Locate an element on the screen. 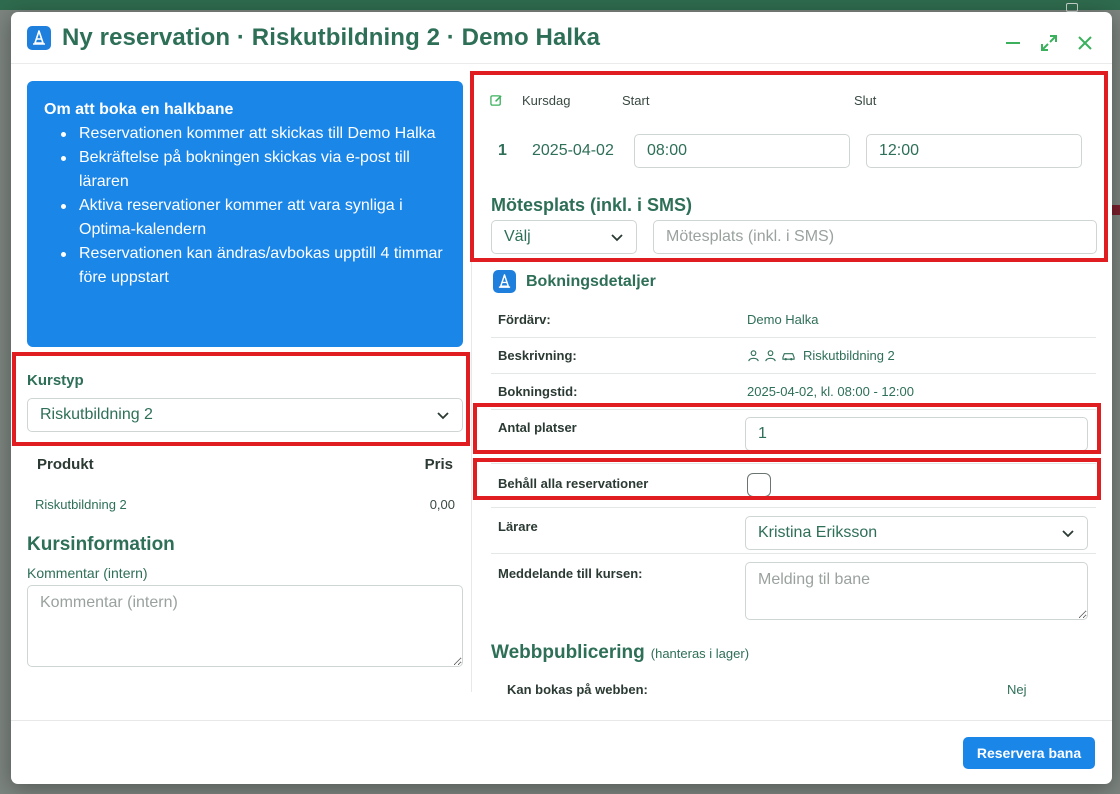  beskrivning-value: Riskutbildning 2 is located at coordinates (849, 355).